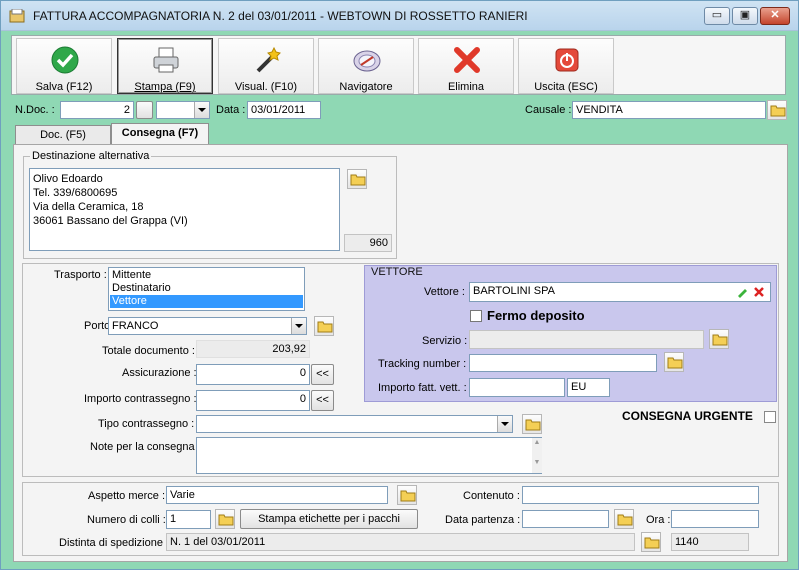  Describe the element at coordinates (517, 387) in the screenshot. I see `importo-vettore-field` at that location.